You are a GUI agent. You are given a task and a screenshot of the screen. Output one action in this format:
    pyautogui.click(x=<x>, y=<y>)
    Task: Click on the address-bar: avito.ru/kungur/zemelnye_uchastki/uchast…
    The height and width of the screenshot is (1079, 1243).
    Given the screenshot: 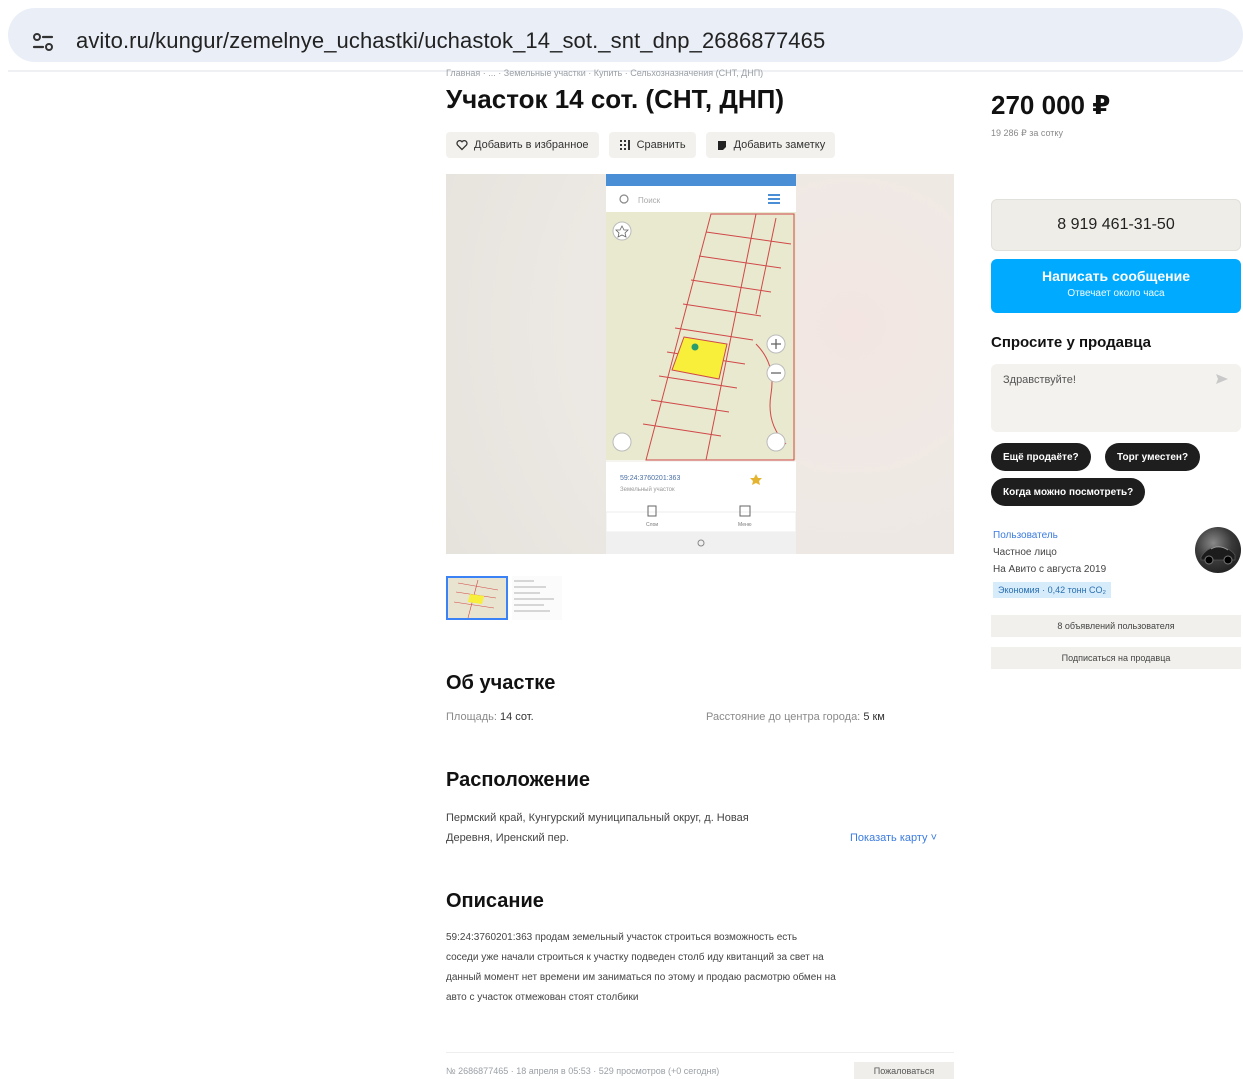 What is the action you would take?
    pyautogui.click(x=625, y=35)
    